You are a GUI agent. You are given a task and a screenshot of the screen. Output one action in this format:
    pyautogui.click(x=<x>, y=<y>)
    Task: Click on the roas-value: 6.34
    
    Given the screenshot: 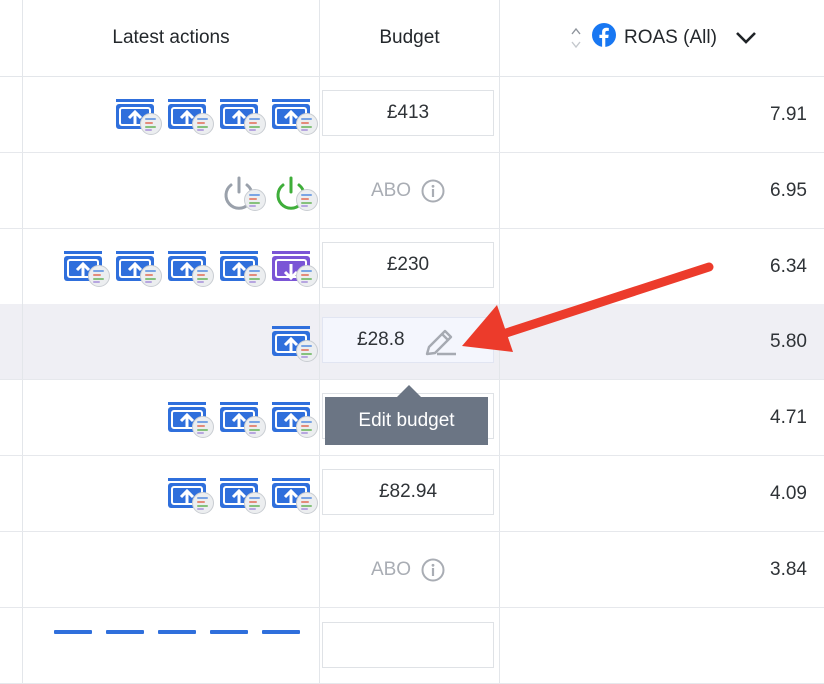 What is the action you would take?
    pyautogui.click(x=788, y=266)
    